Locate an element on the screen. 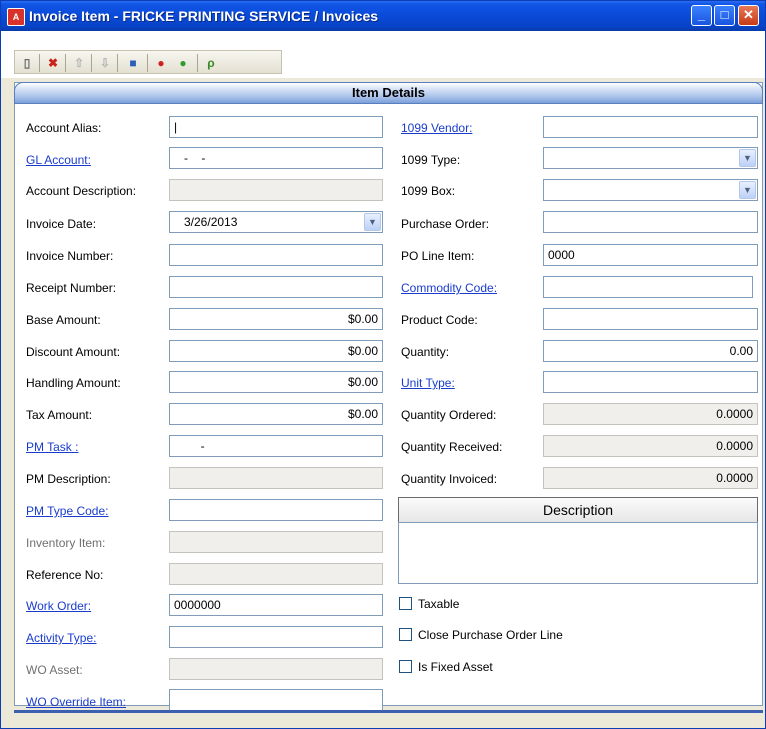 The width and height of the screenshot is (766, 729). close-po-line-label: Close Purchase Order Line is located at coordinates (490, 635).